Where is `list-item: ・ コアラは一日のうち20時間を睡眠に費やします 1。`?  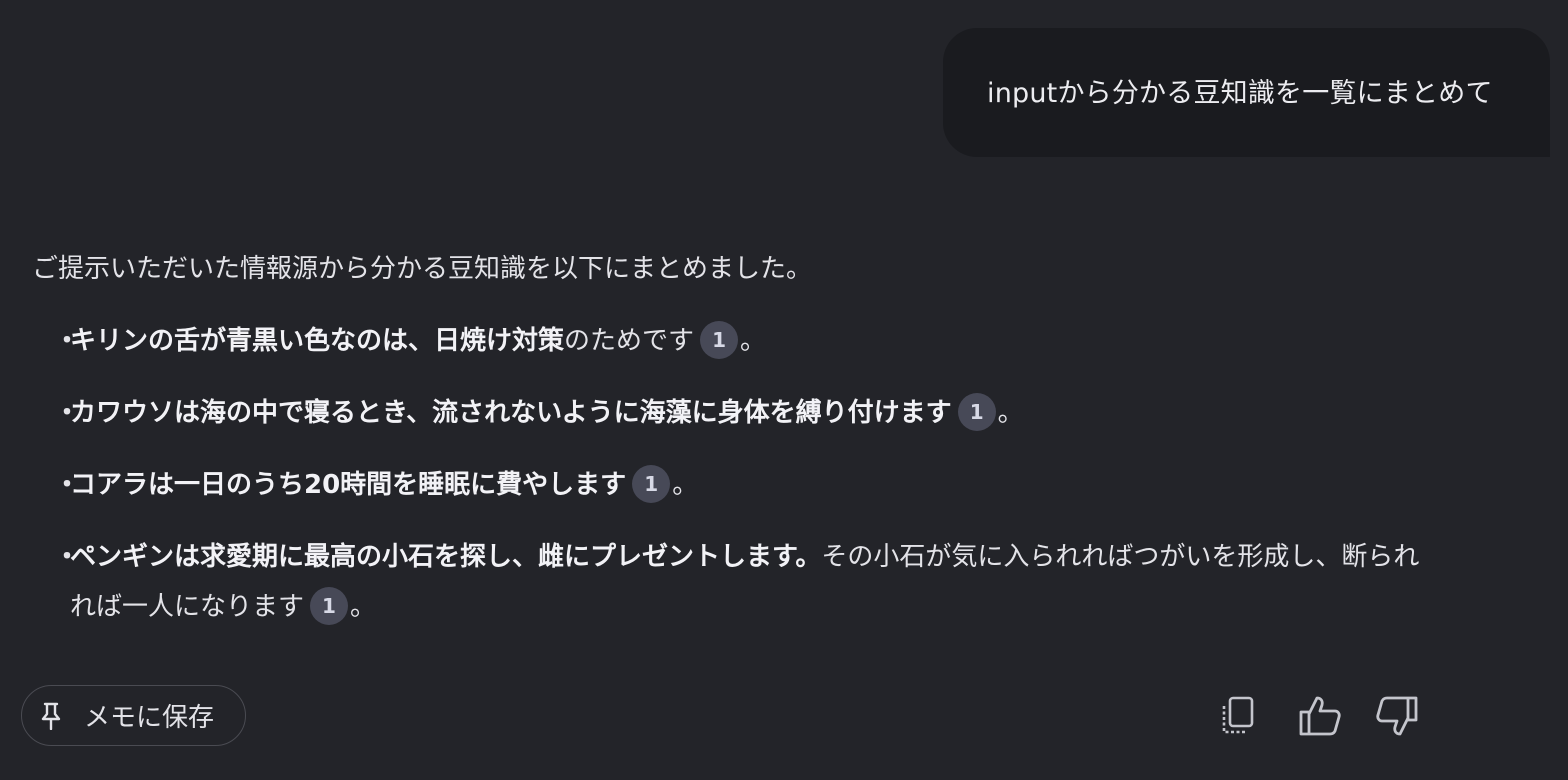 list-item: ・ コアラは一日のうち20時間を睡眠に費やします 1。 is located at coordinates (365, 485).